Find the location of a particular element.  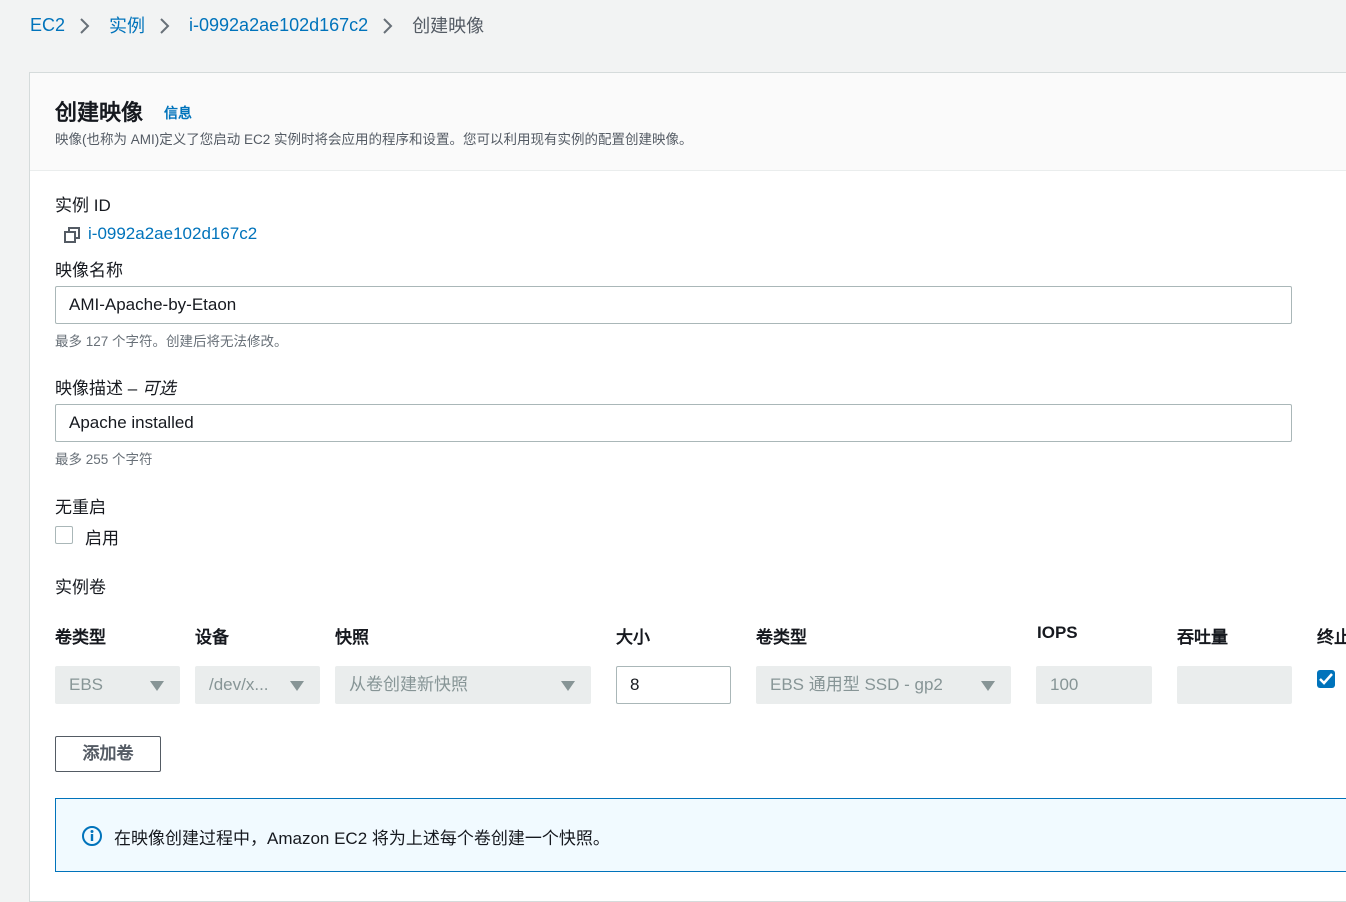

snapshot-select: 从卷创建新快照 is located at coordinates (463, 685).